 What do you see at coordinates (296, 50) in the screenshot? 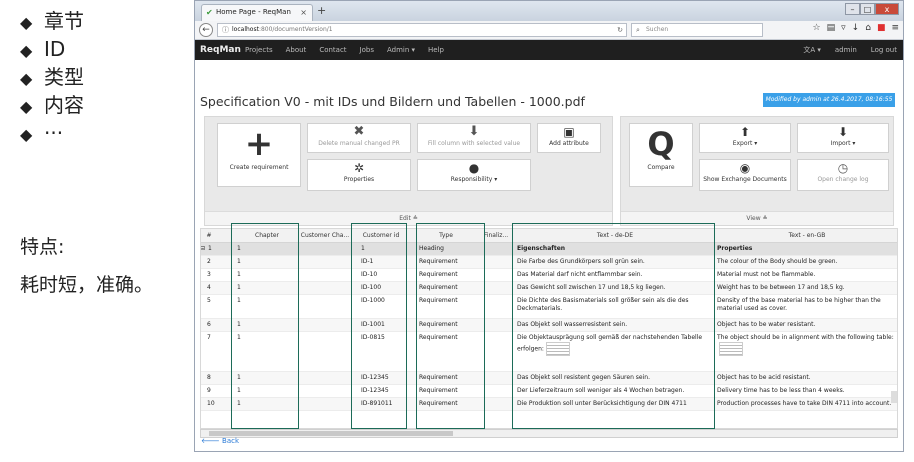
I see `menu-item-about: About` at bounding box center [296, 50].